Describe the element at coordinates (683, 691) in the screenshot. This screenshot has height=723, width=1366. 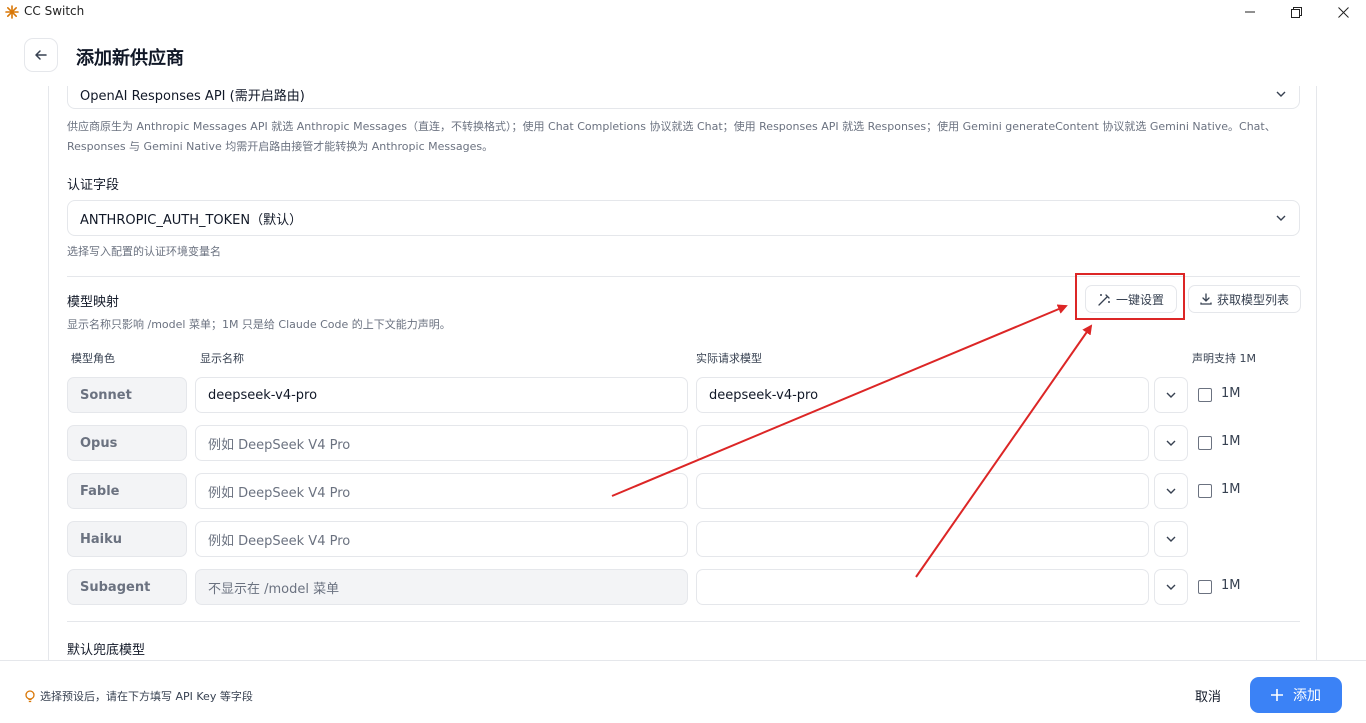
I see `footer-bar: 选择预设后，请在下方填写 API Key 等字段 取消 添加` at that location.